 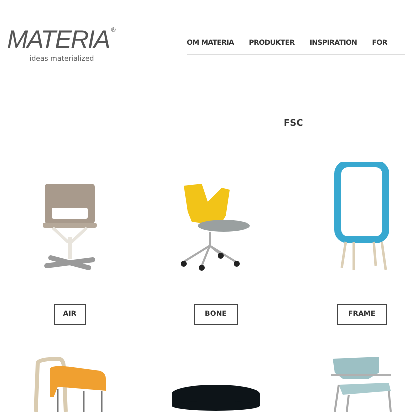 What do you see at coordinates (362, 217) in the screenshot?
I see `frame-shelf-drawing` at bounding box center [362, 217].